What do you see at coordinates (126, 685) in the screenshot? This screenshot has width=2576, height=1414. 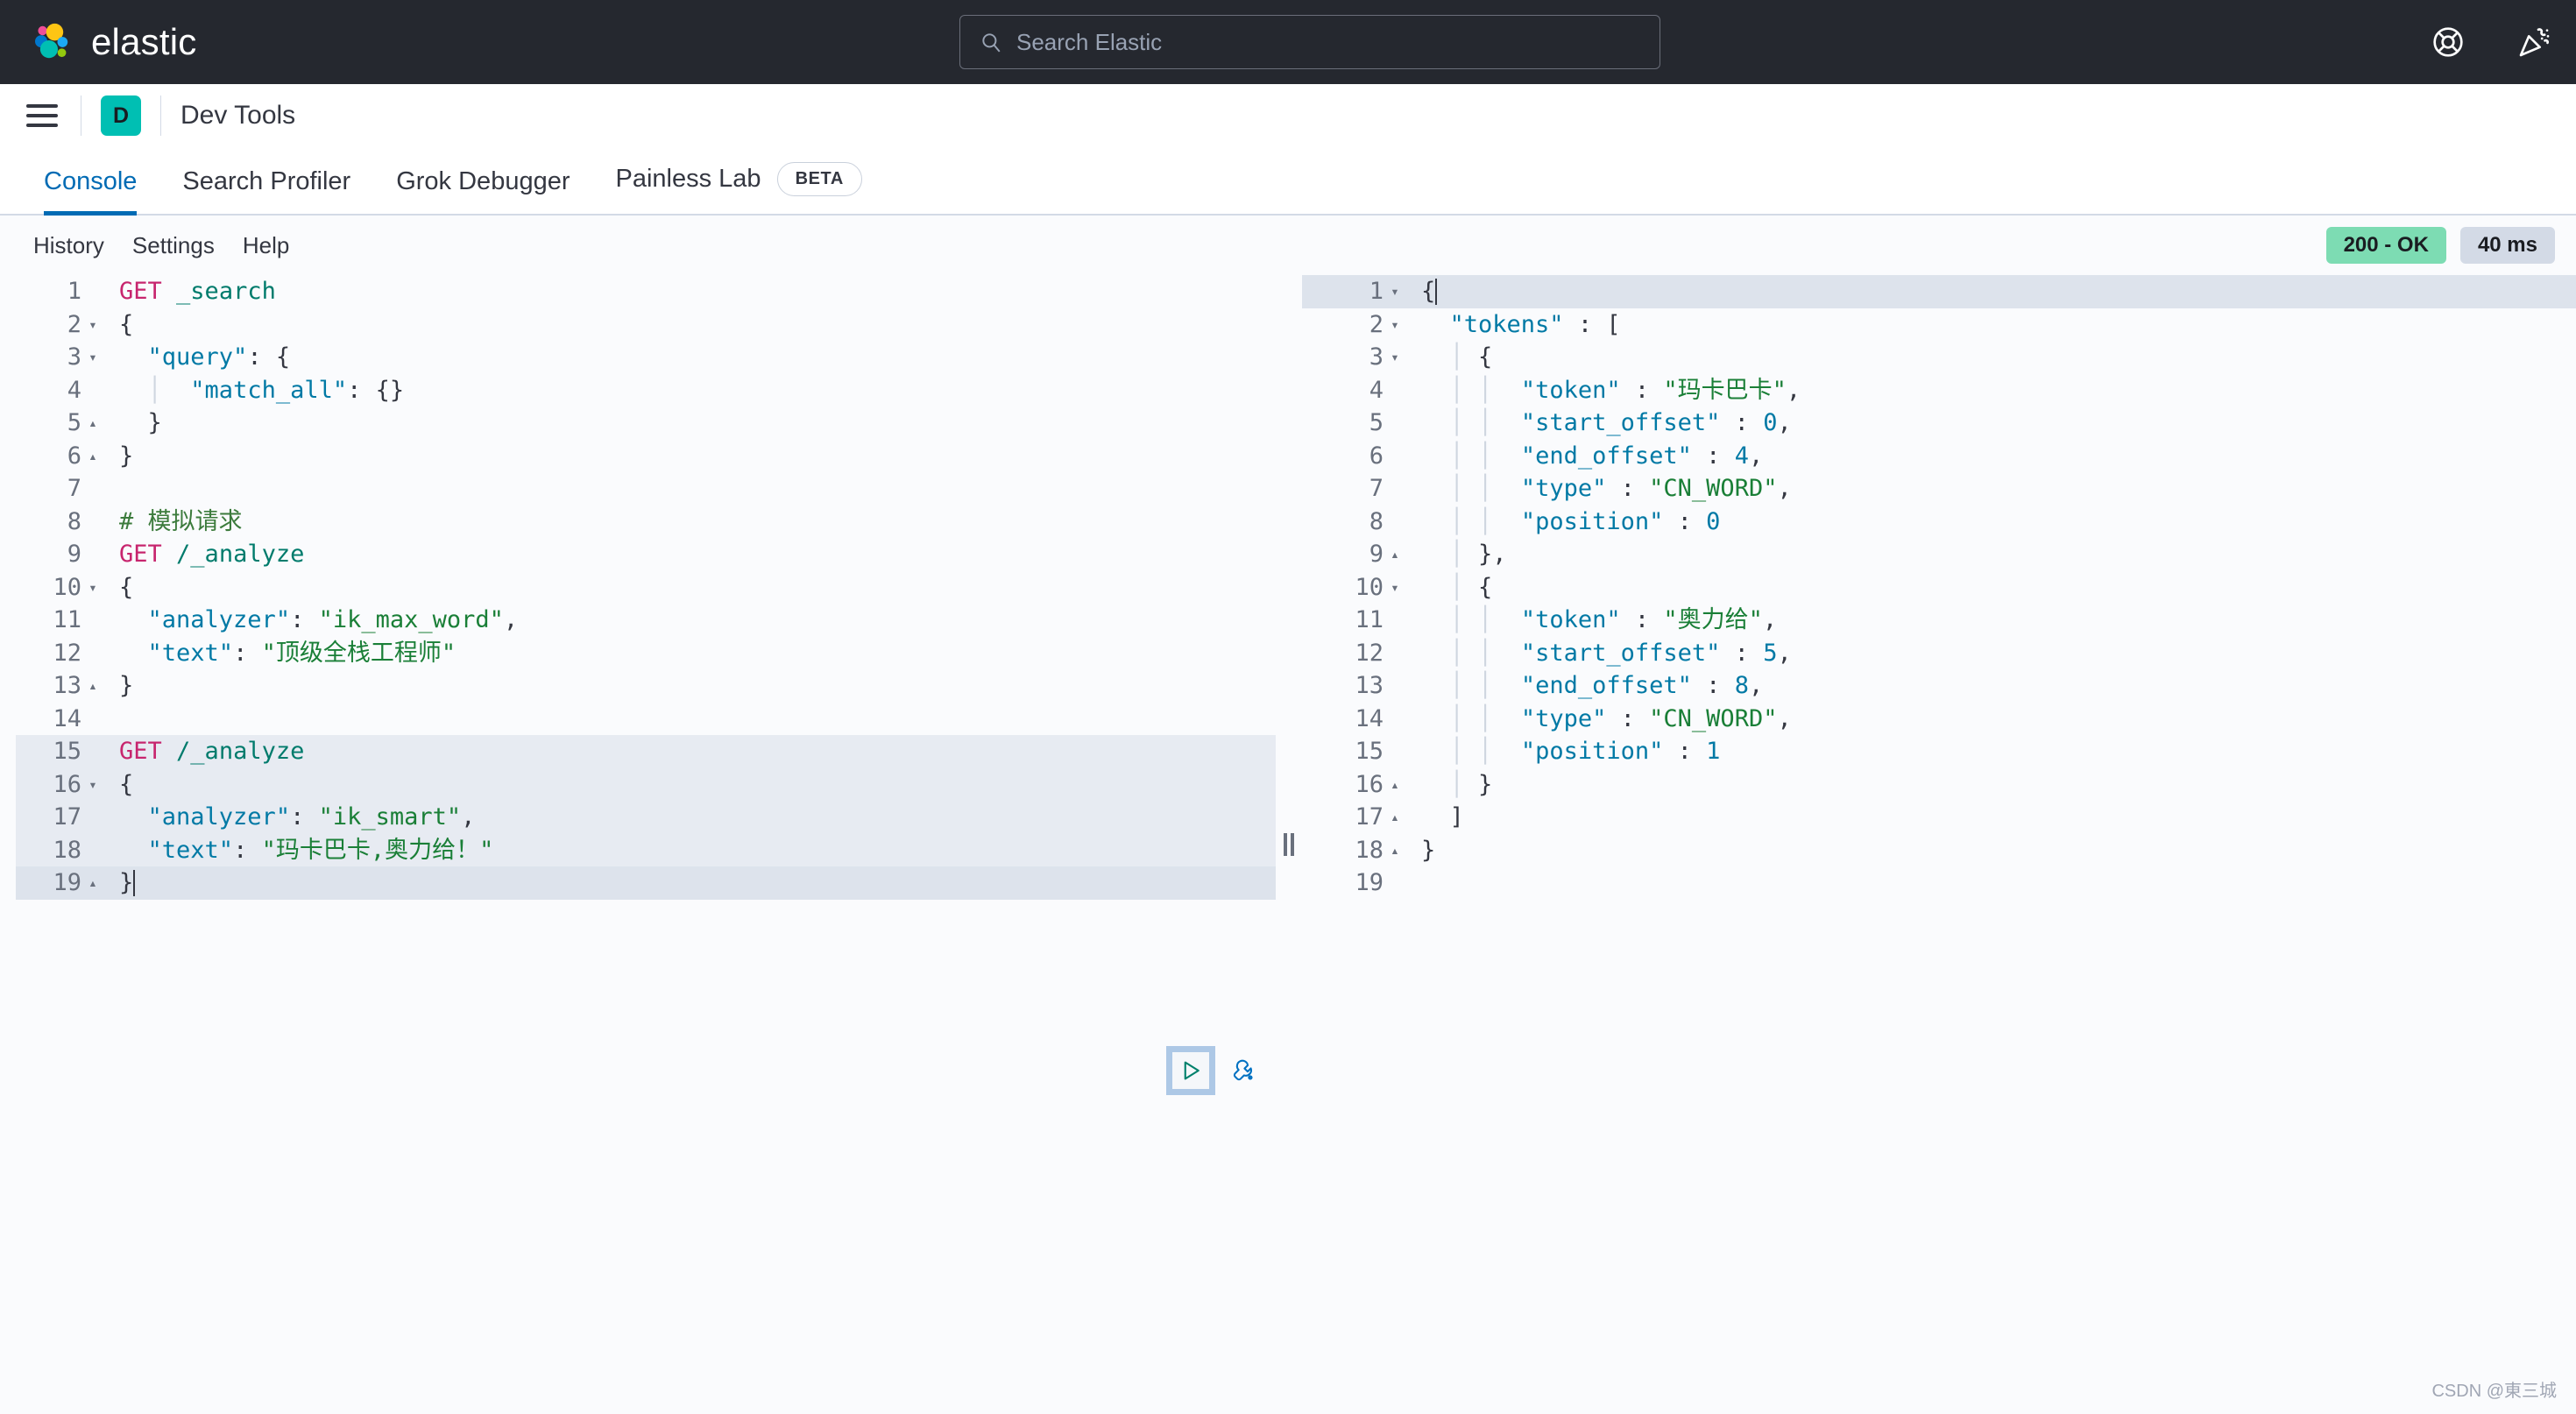 I see `code-text: }` at bounding box center [126, 685].